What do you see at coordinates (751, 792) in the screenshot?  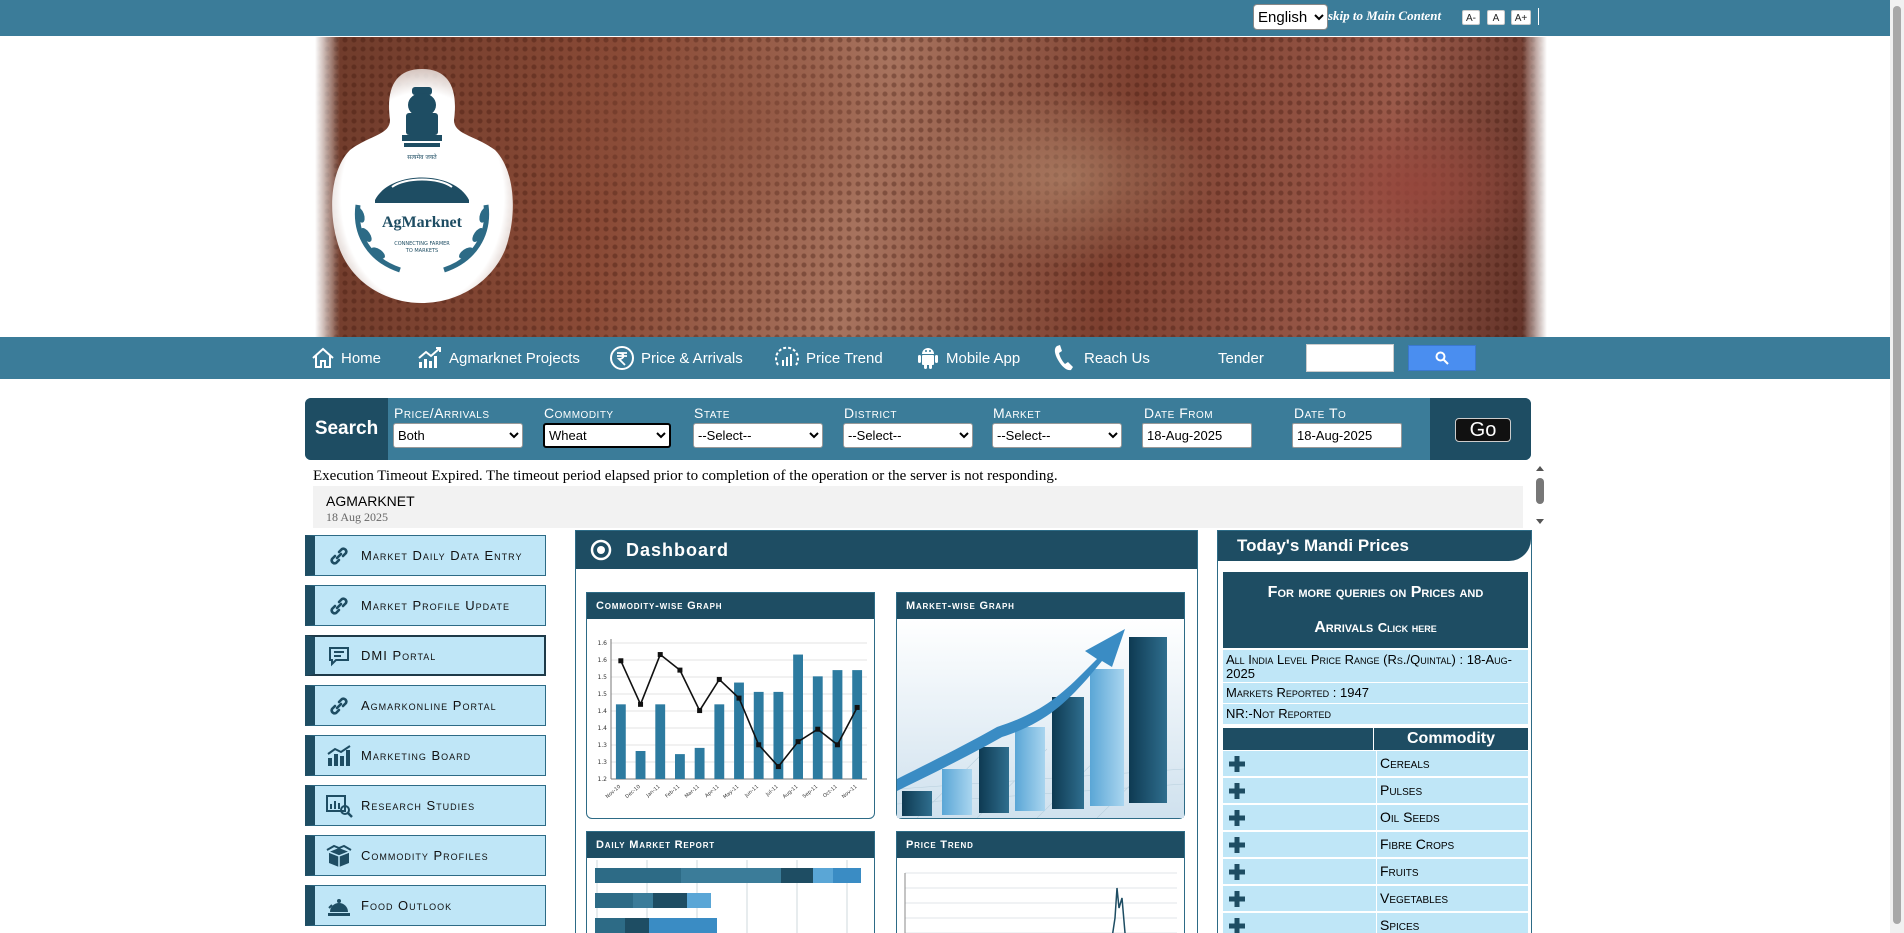 I see `x-tick-label: Jun-11` at bounding box center [751, 792].